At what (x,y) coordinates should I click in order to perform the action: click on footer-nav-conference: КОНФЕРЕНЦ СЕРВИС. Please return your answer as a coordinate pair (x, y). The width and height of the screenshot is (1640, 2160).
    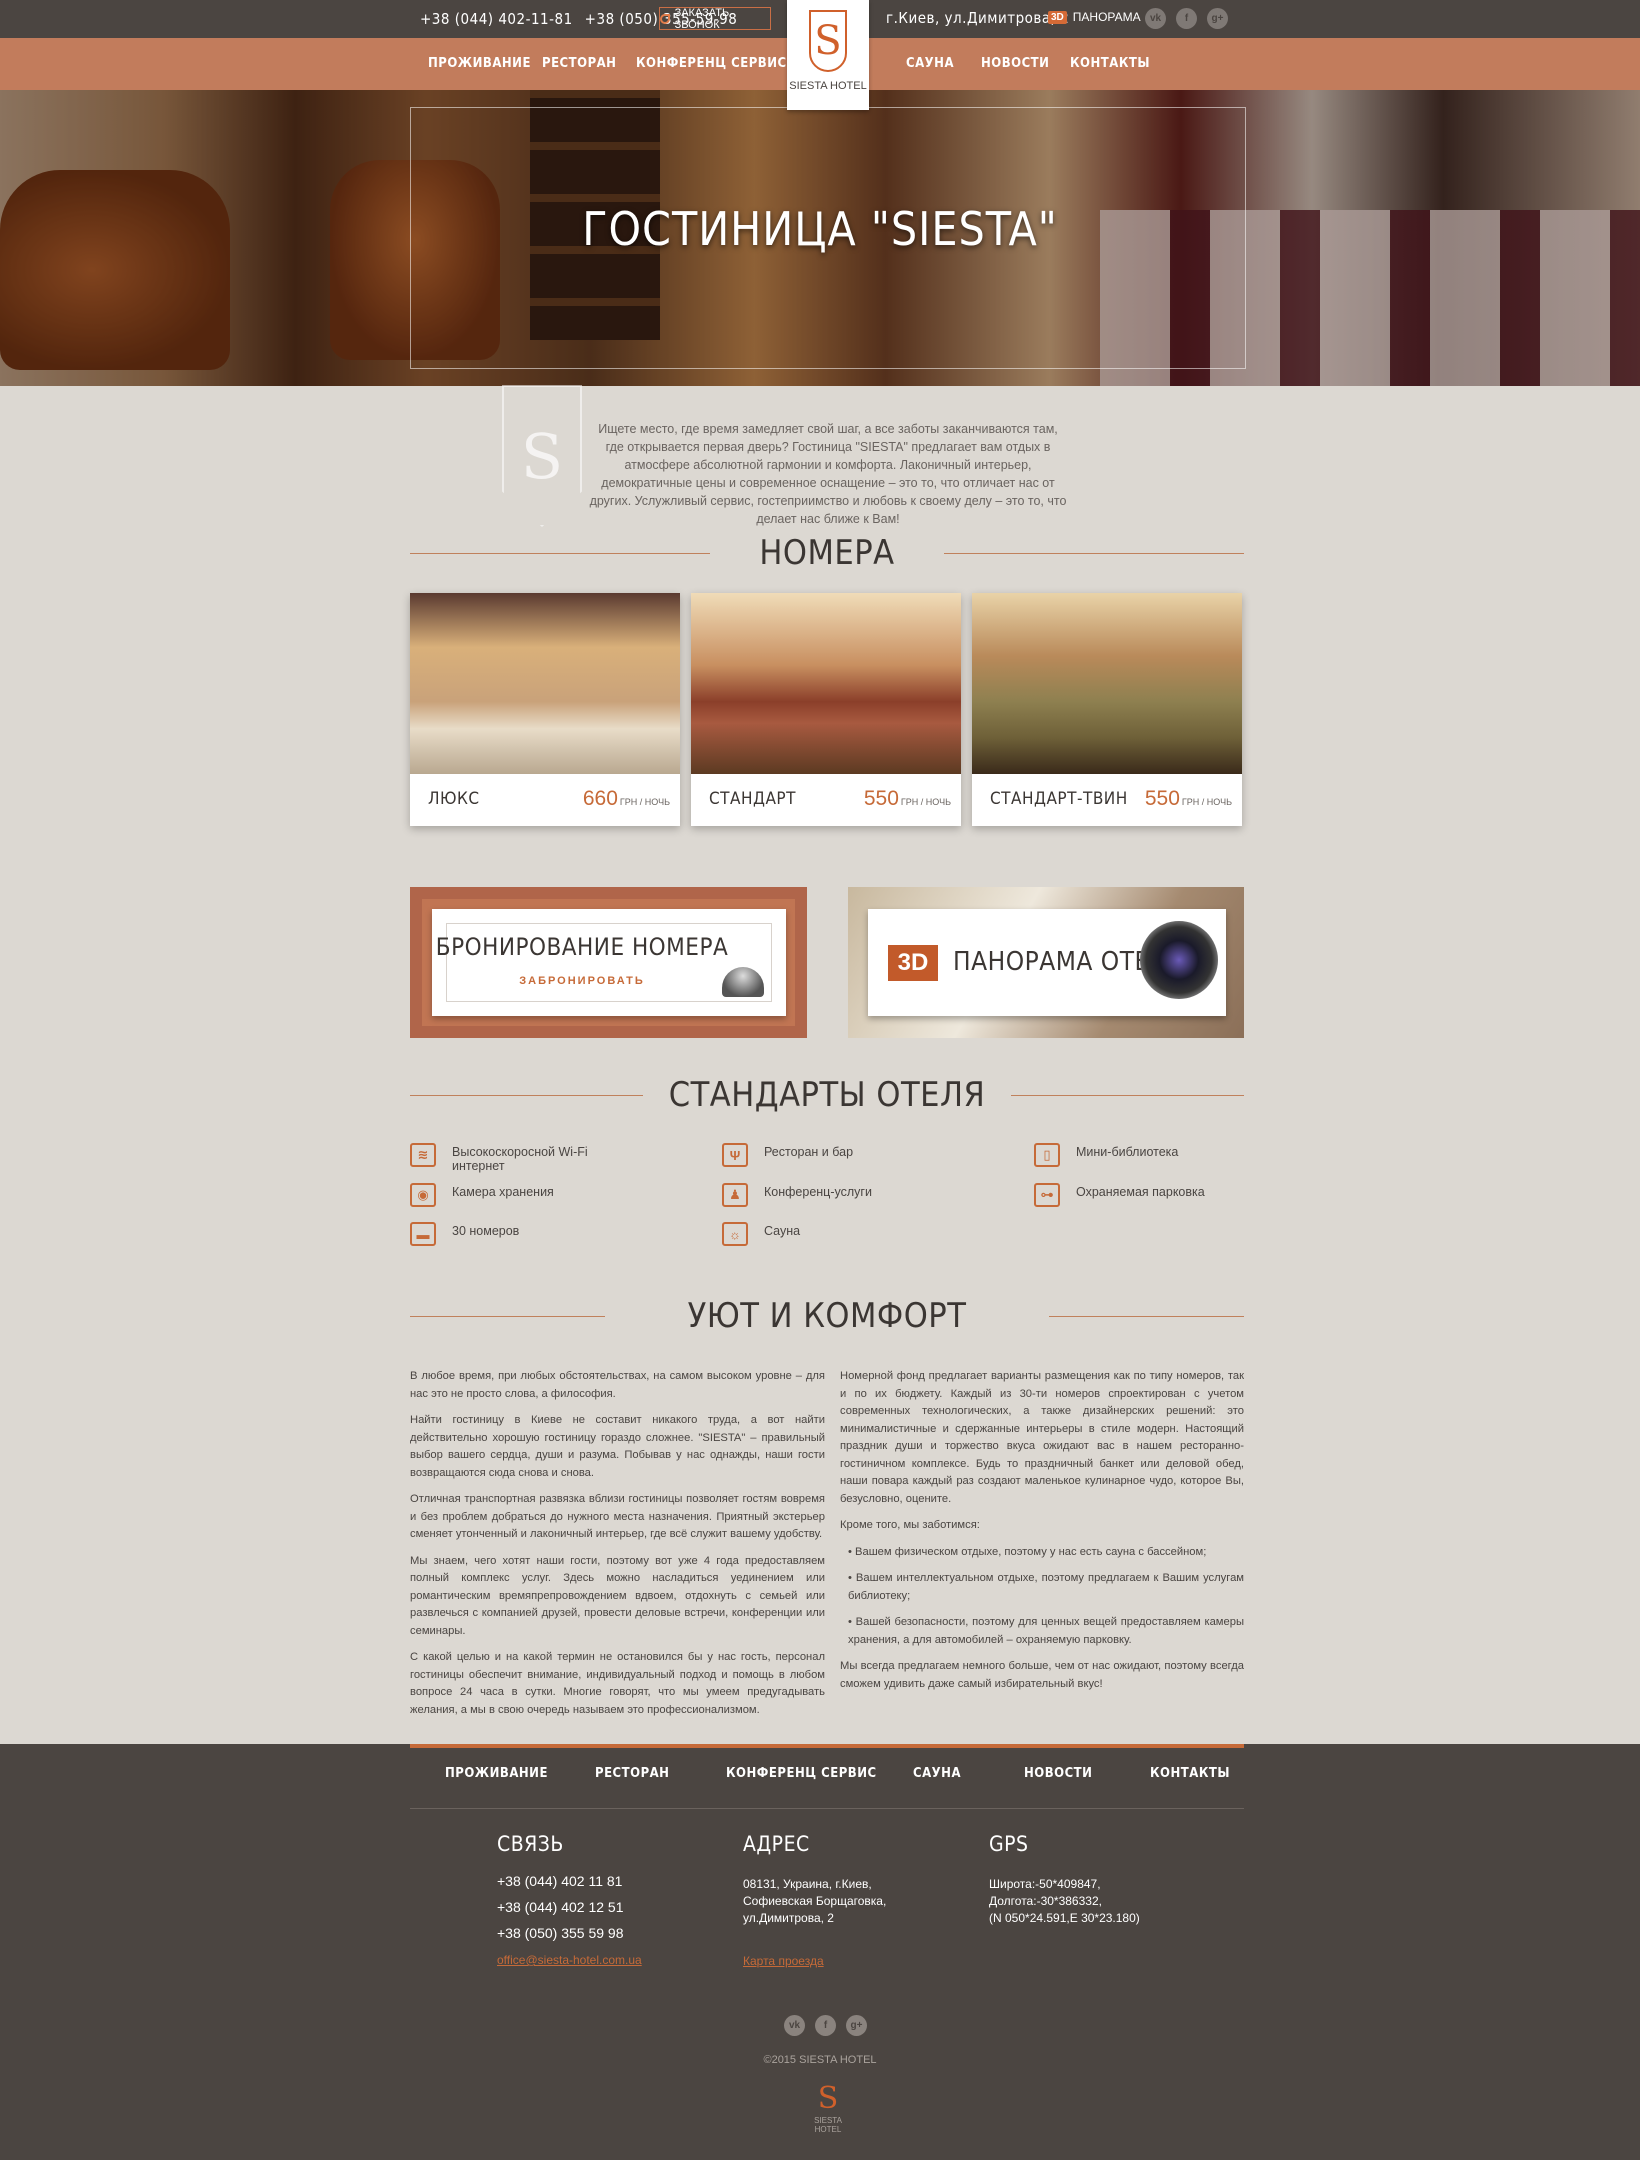
    Looking at the image, I should click on (801, 1773).